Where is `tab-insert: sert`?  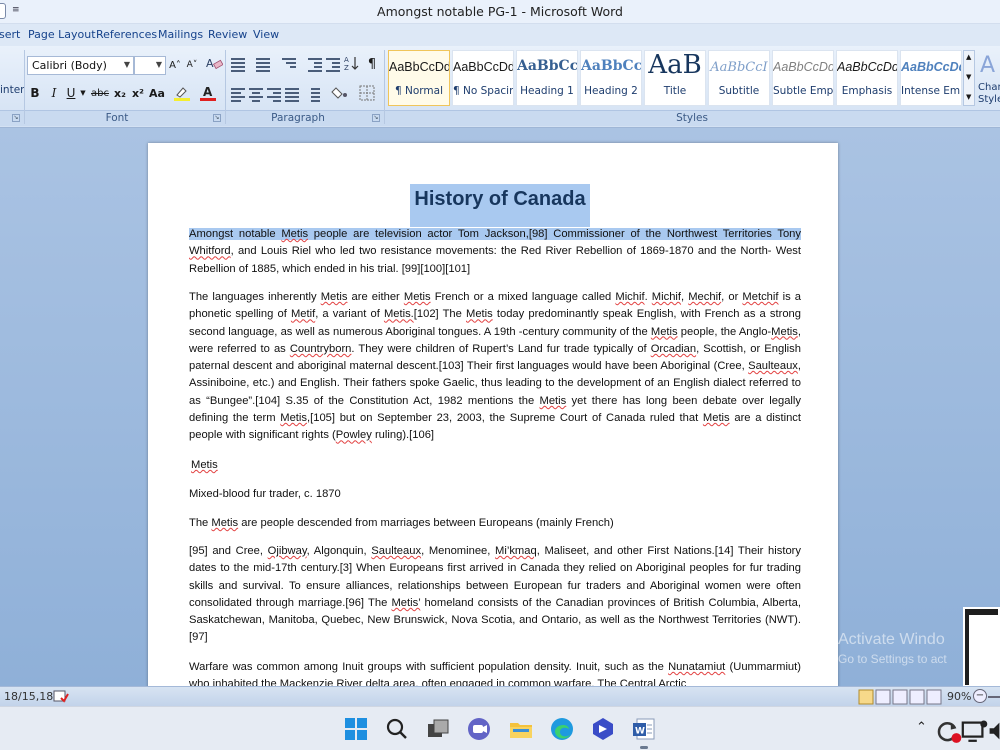
tab-insert: sert is located at coordinates (10, 34).